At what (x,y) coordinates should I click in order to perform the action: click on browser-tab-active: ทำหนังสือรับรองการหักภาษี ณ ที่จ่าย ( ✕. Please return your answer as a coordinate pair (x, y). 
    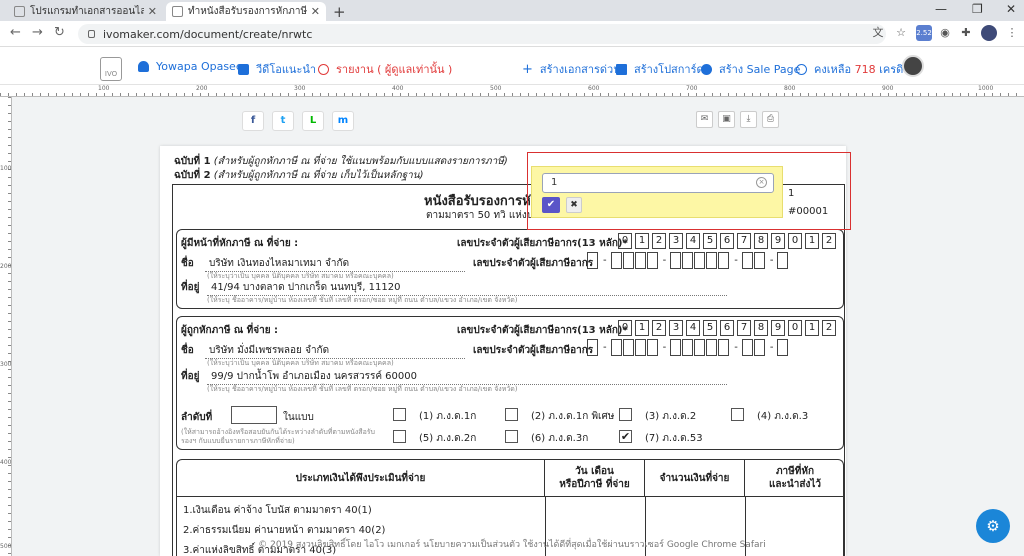
    Looking at the image, I should click on (246, 11).